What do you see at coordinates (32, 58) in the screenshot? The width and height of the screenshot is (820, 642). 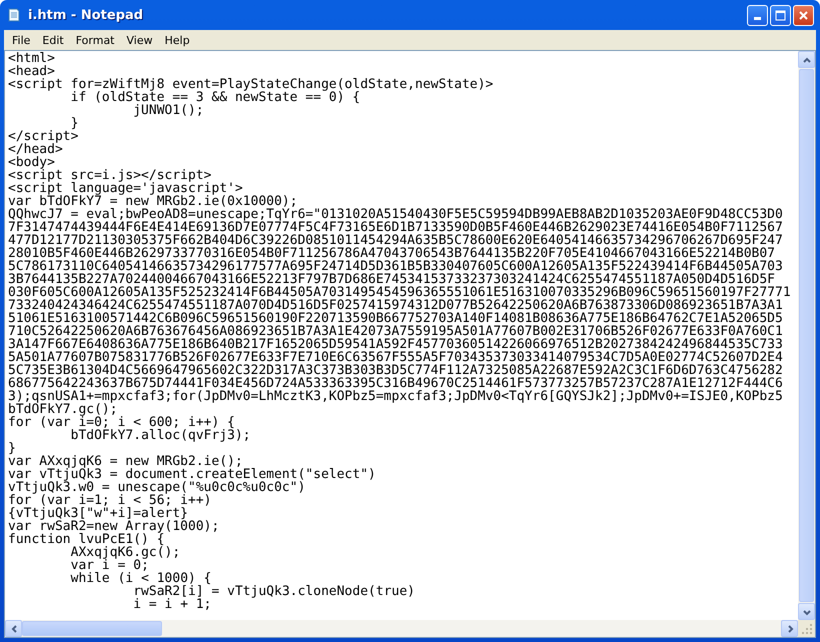 I see `code-line: <html>` at bounding box center [32, 58].